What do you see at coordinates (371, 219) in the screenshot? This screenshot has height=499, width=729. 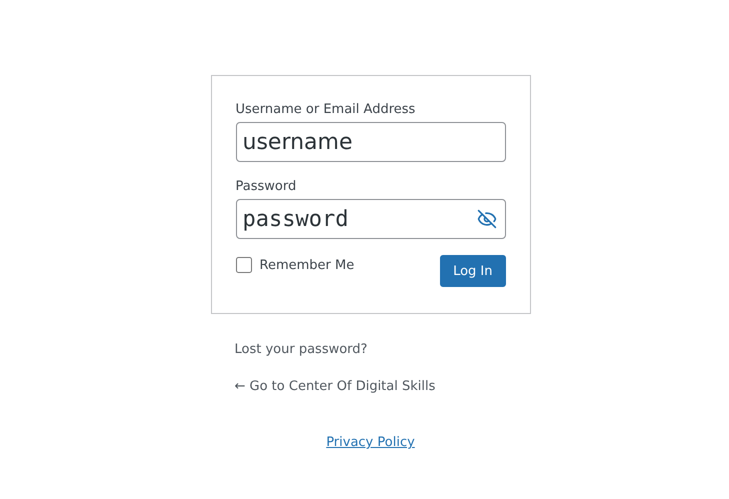 I see `password-field: password` at bounding box center [371, 219].